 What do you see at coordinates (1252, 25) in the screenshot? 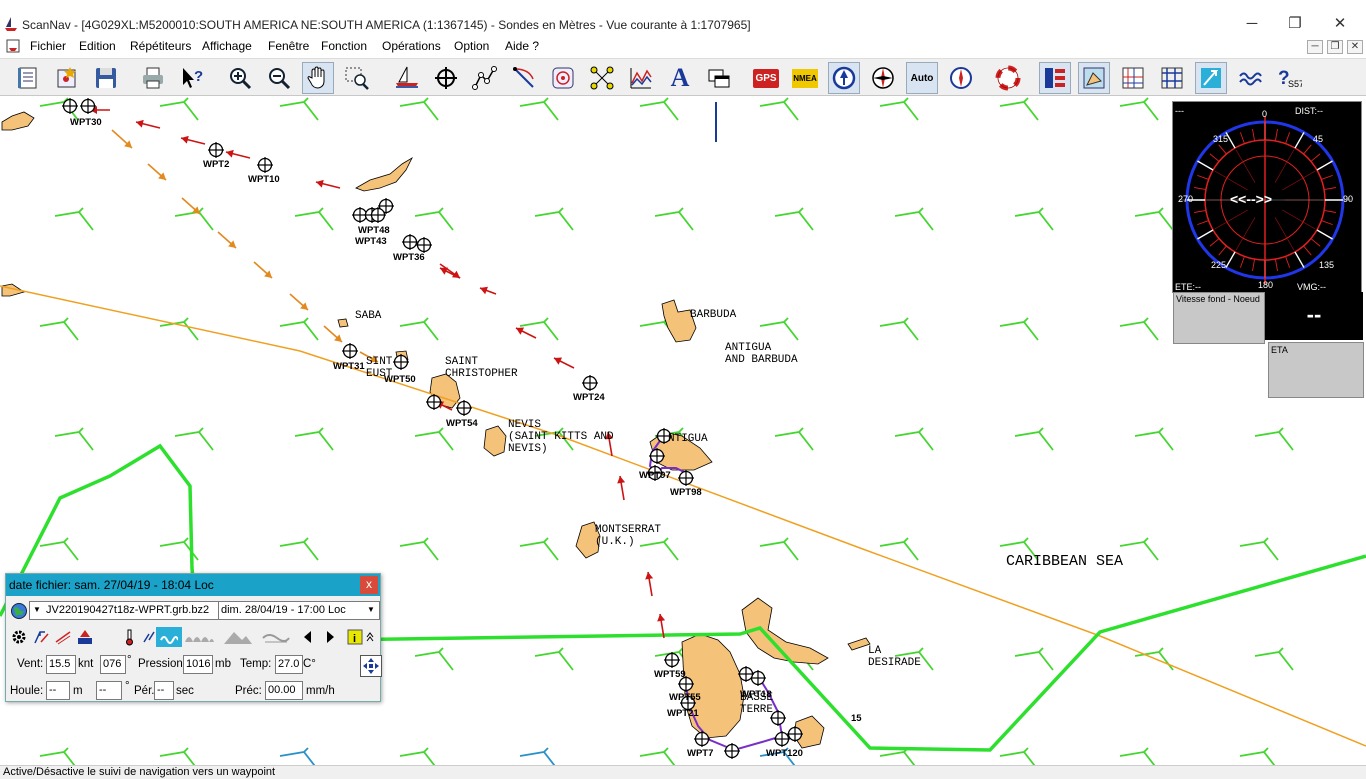
I see `minimize-button: ─` at bounding box center [1252, 25].